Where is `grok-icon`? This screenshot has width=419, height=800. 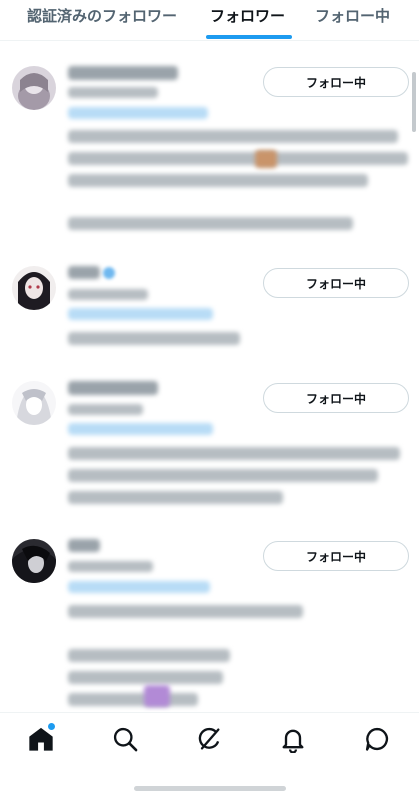
grok-icon is located at coordinates (210, 740).